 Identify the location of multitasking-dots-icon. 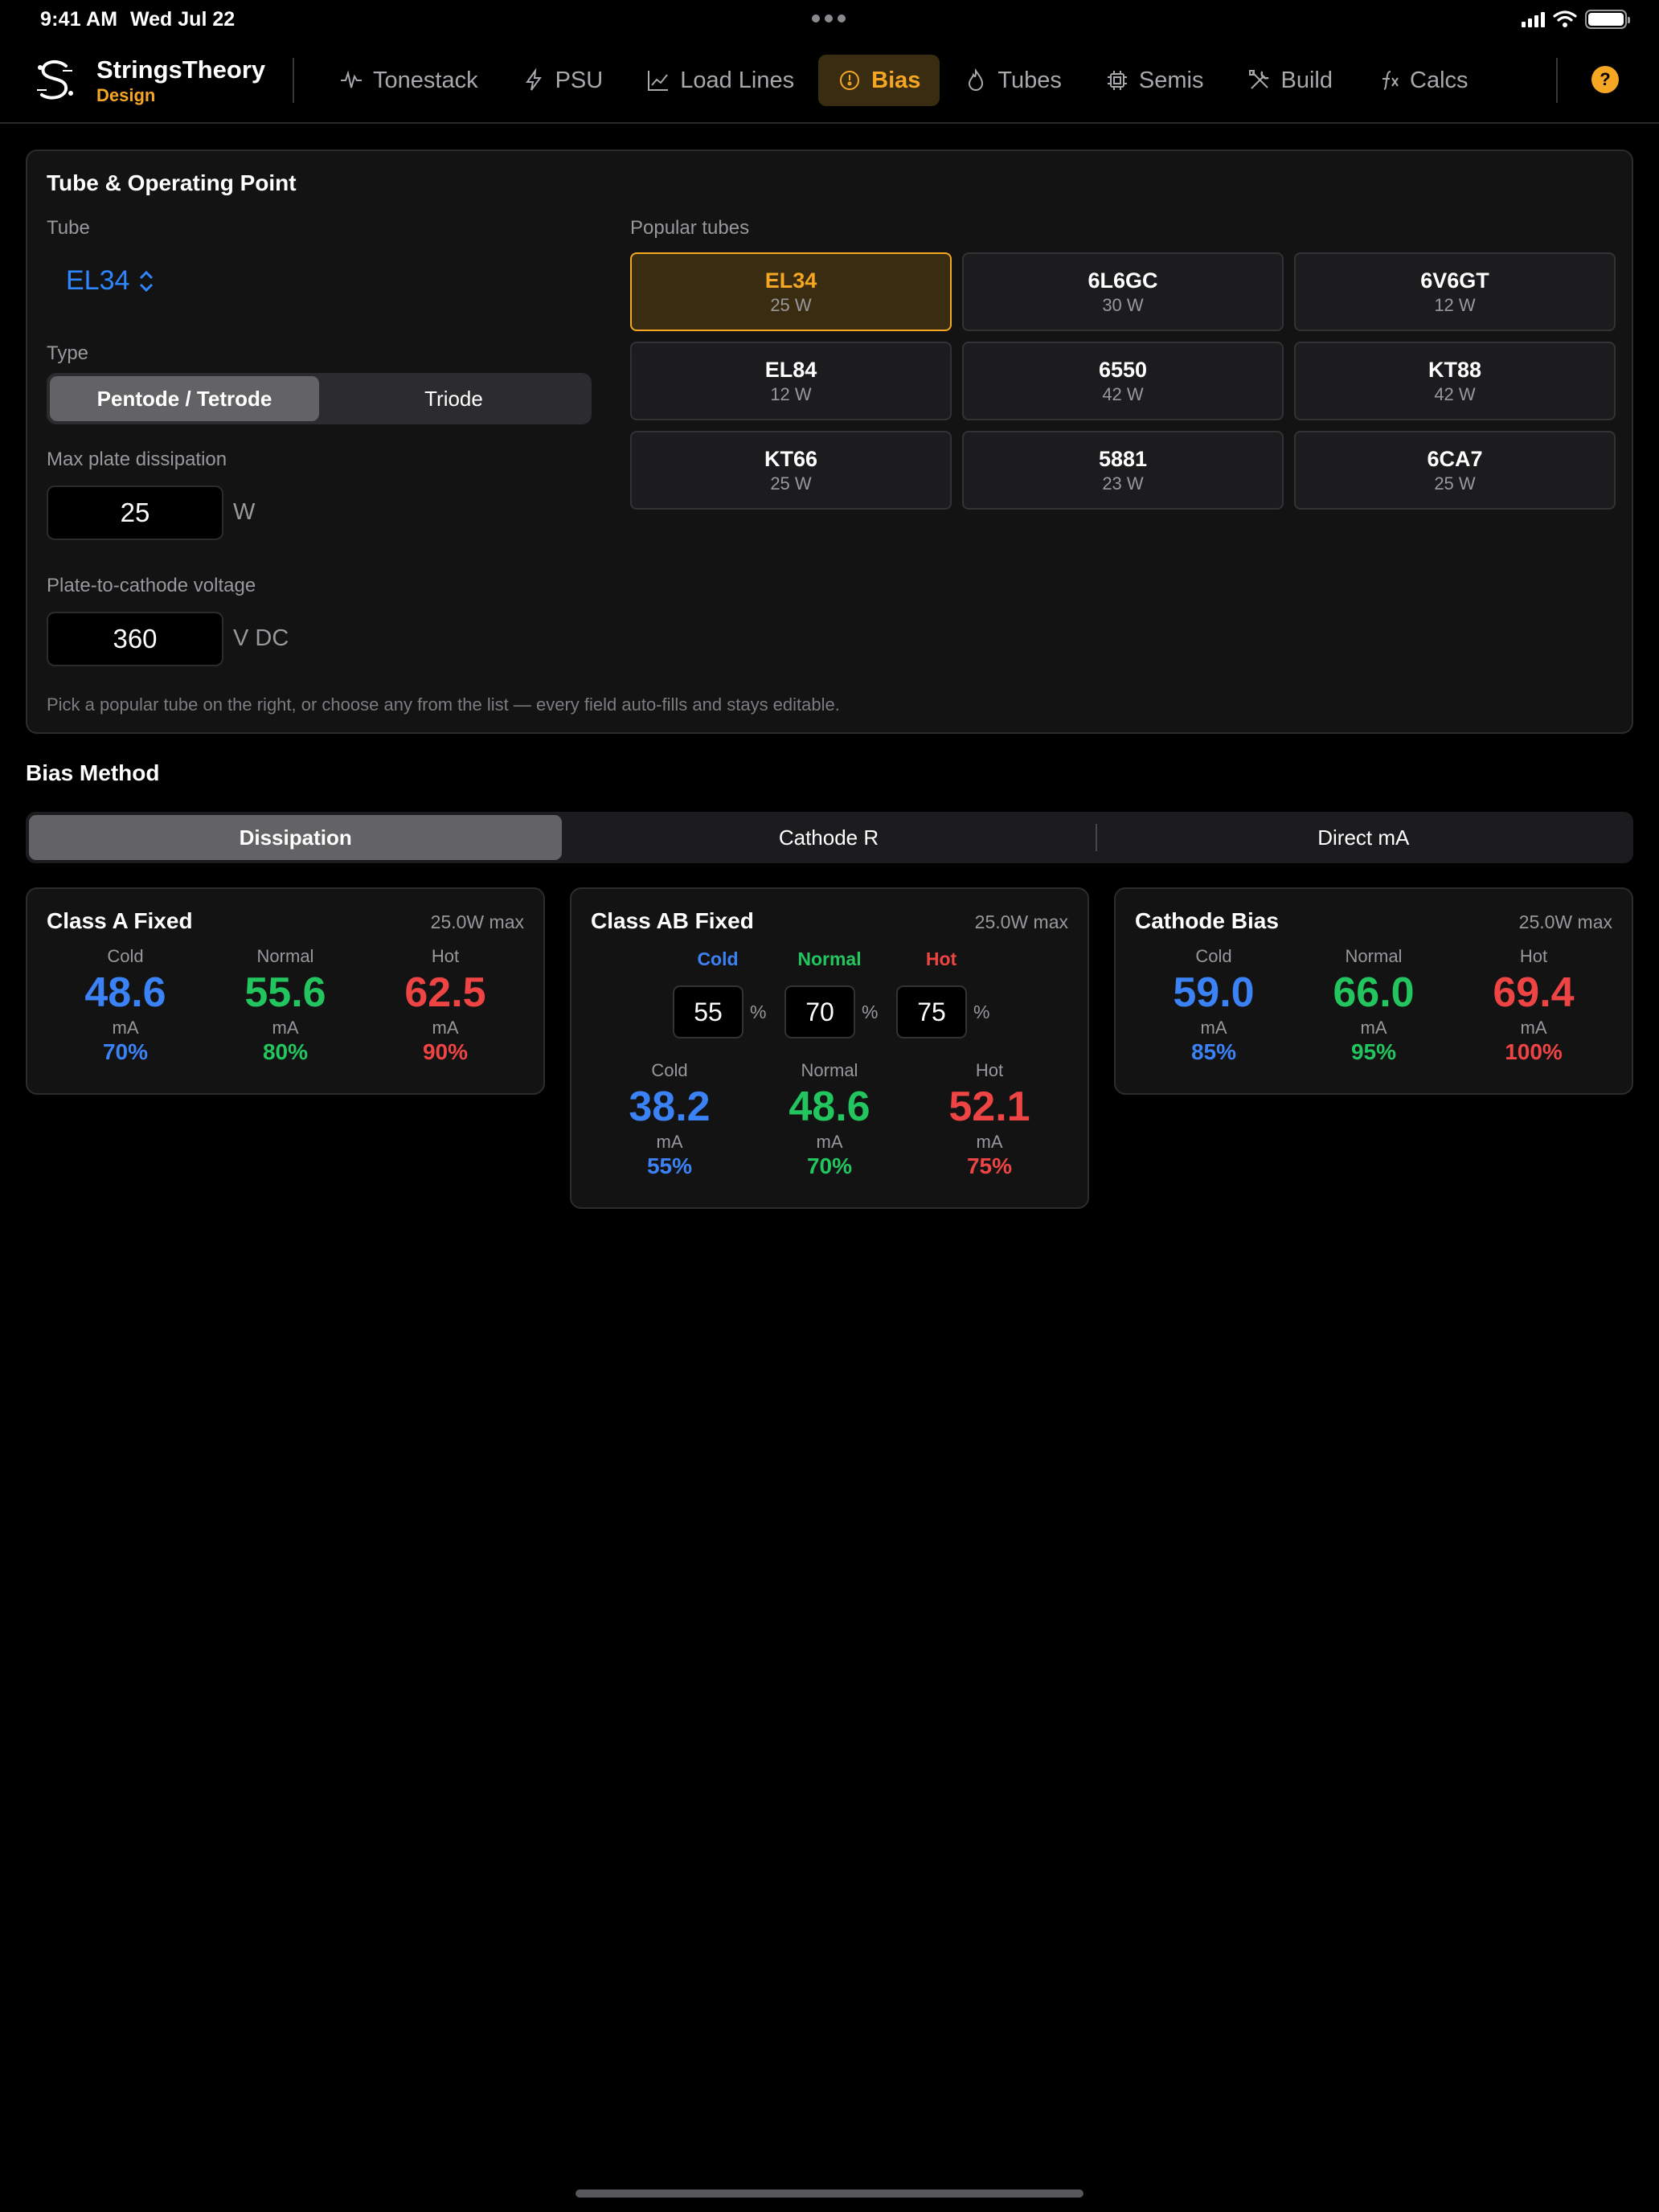
(829, 18).